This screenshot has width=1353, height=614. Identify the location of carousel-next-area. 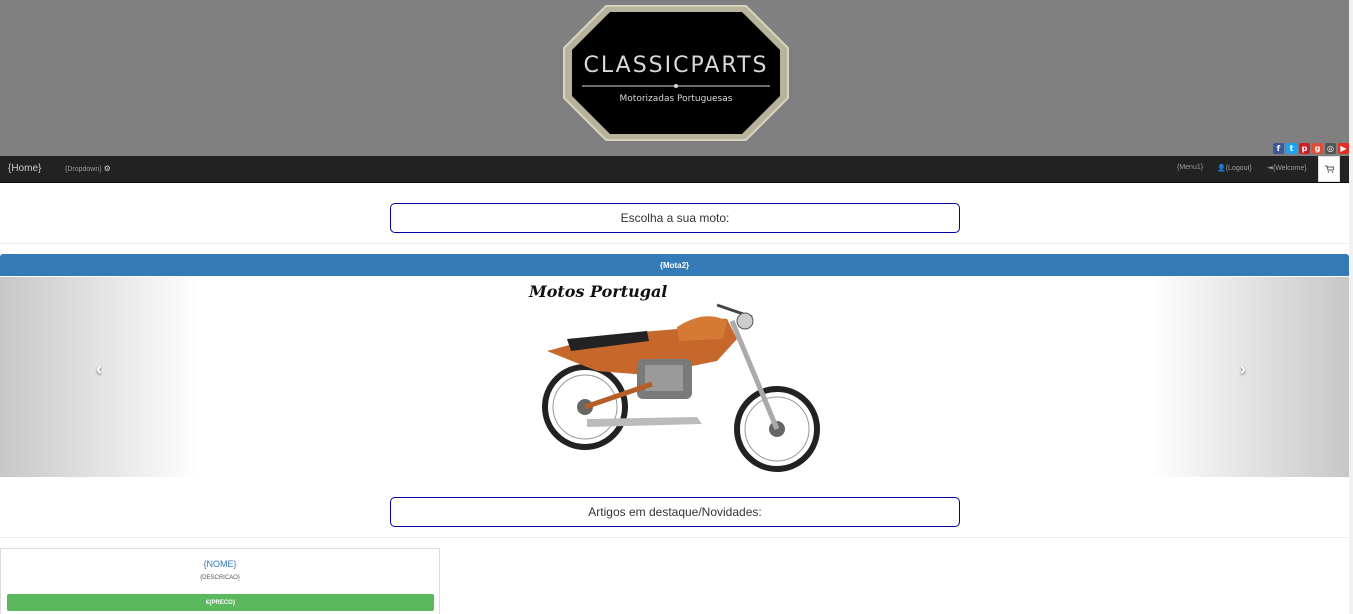
(1249, 377).